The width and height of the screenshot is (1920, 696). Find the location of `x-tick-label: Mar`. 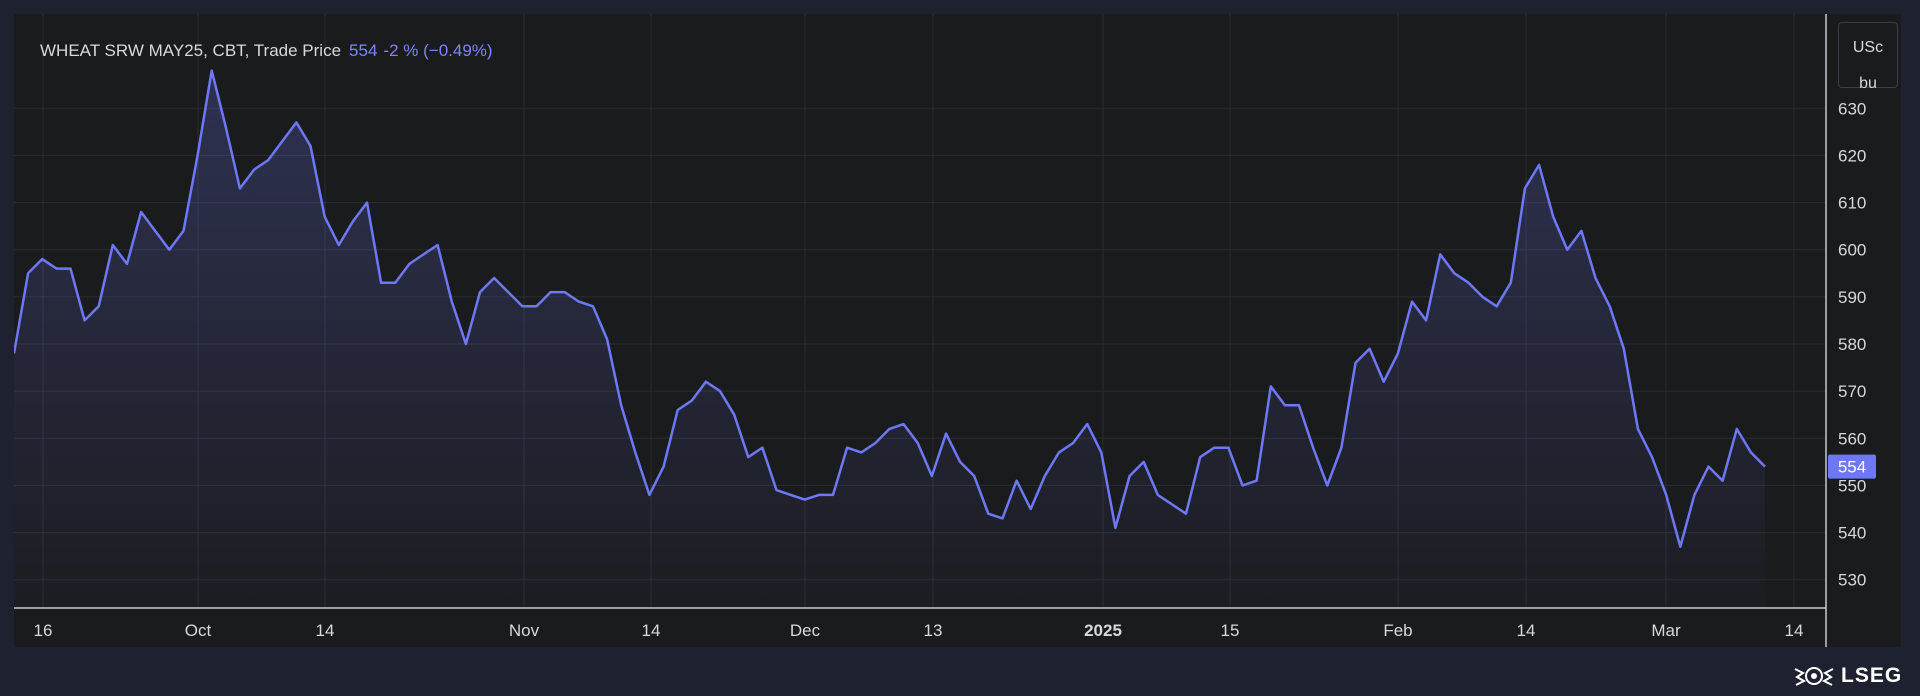

x-tick-label: Mar is located at coordinates (1666, 630).